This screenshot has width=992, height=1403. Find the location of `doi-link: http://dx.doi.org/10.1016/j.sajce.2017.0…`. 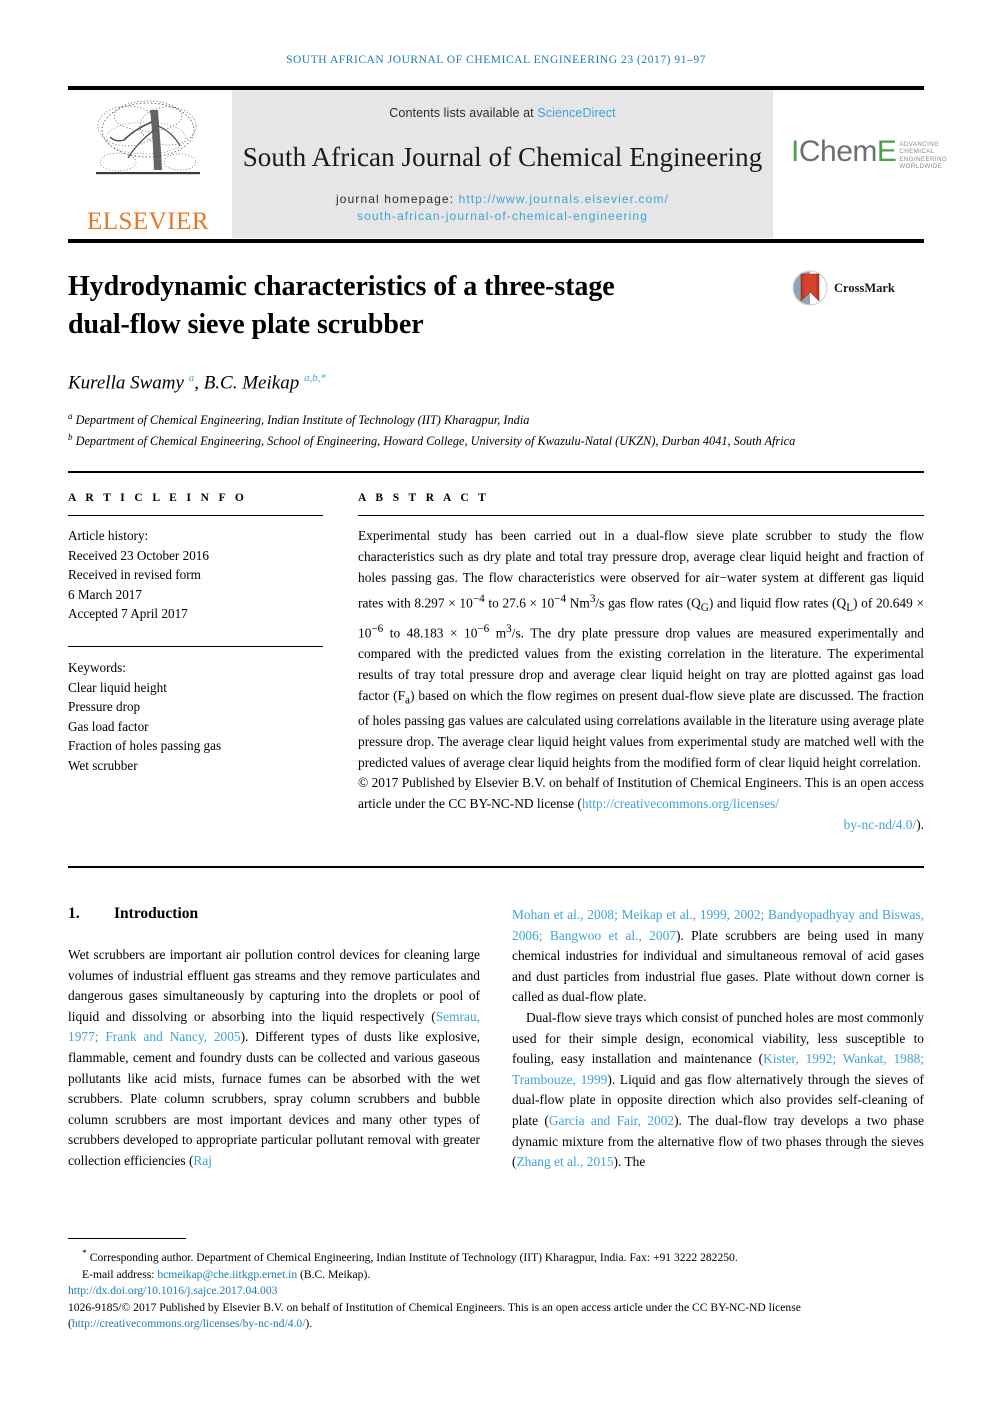

doi-link: http://dx.doi.org/10.1016/j.sajce.2017.0… is located at coordinates (172, 1290).